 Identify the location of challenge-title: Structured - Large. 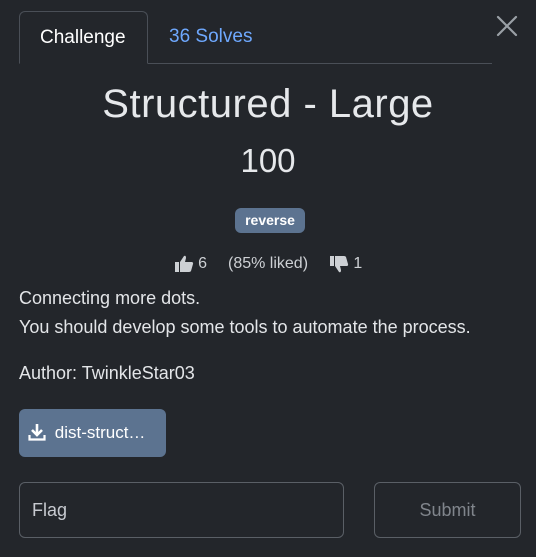
(268, 104).